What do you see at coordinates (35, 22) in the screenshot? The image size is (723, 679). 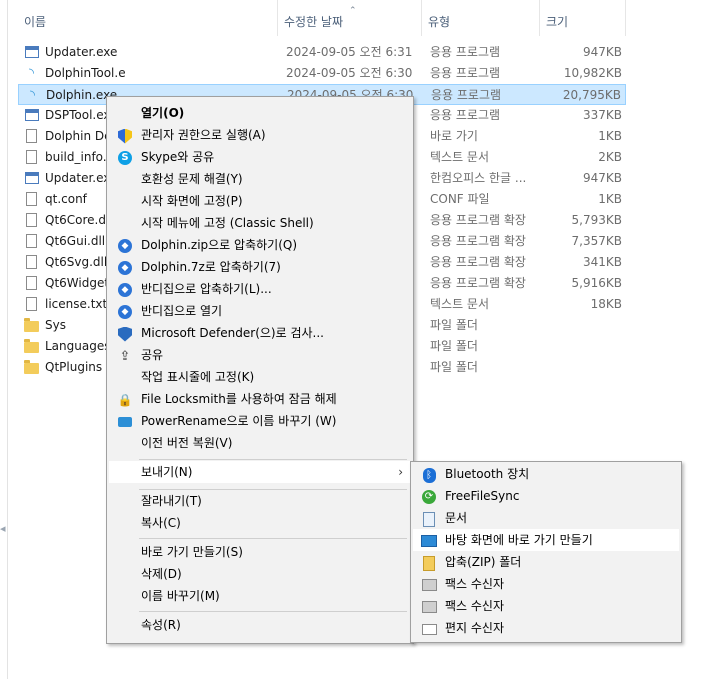 I see `column-header-name-label: 이름` at bounding box center [35, 22].